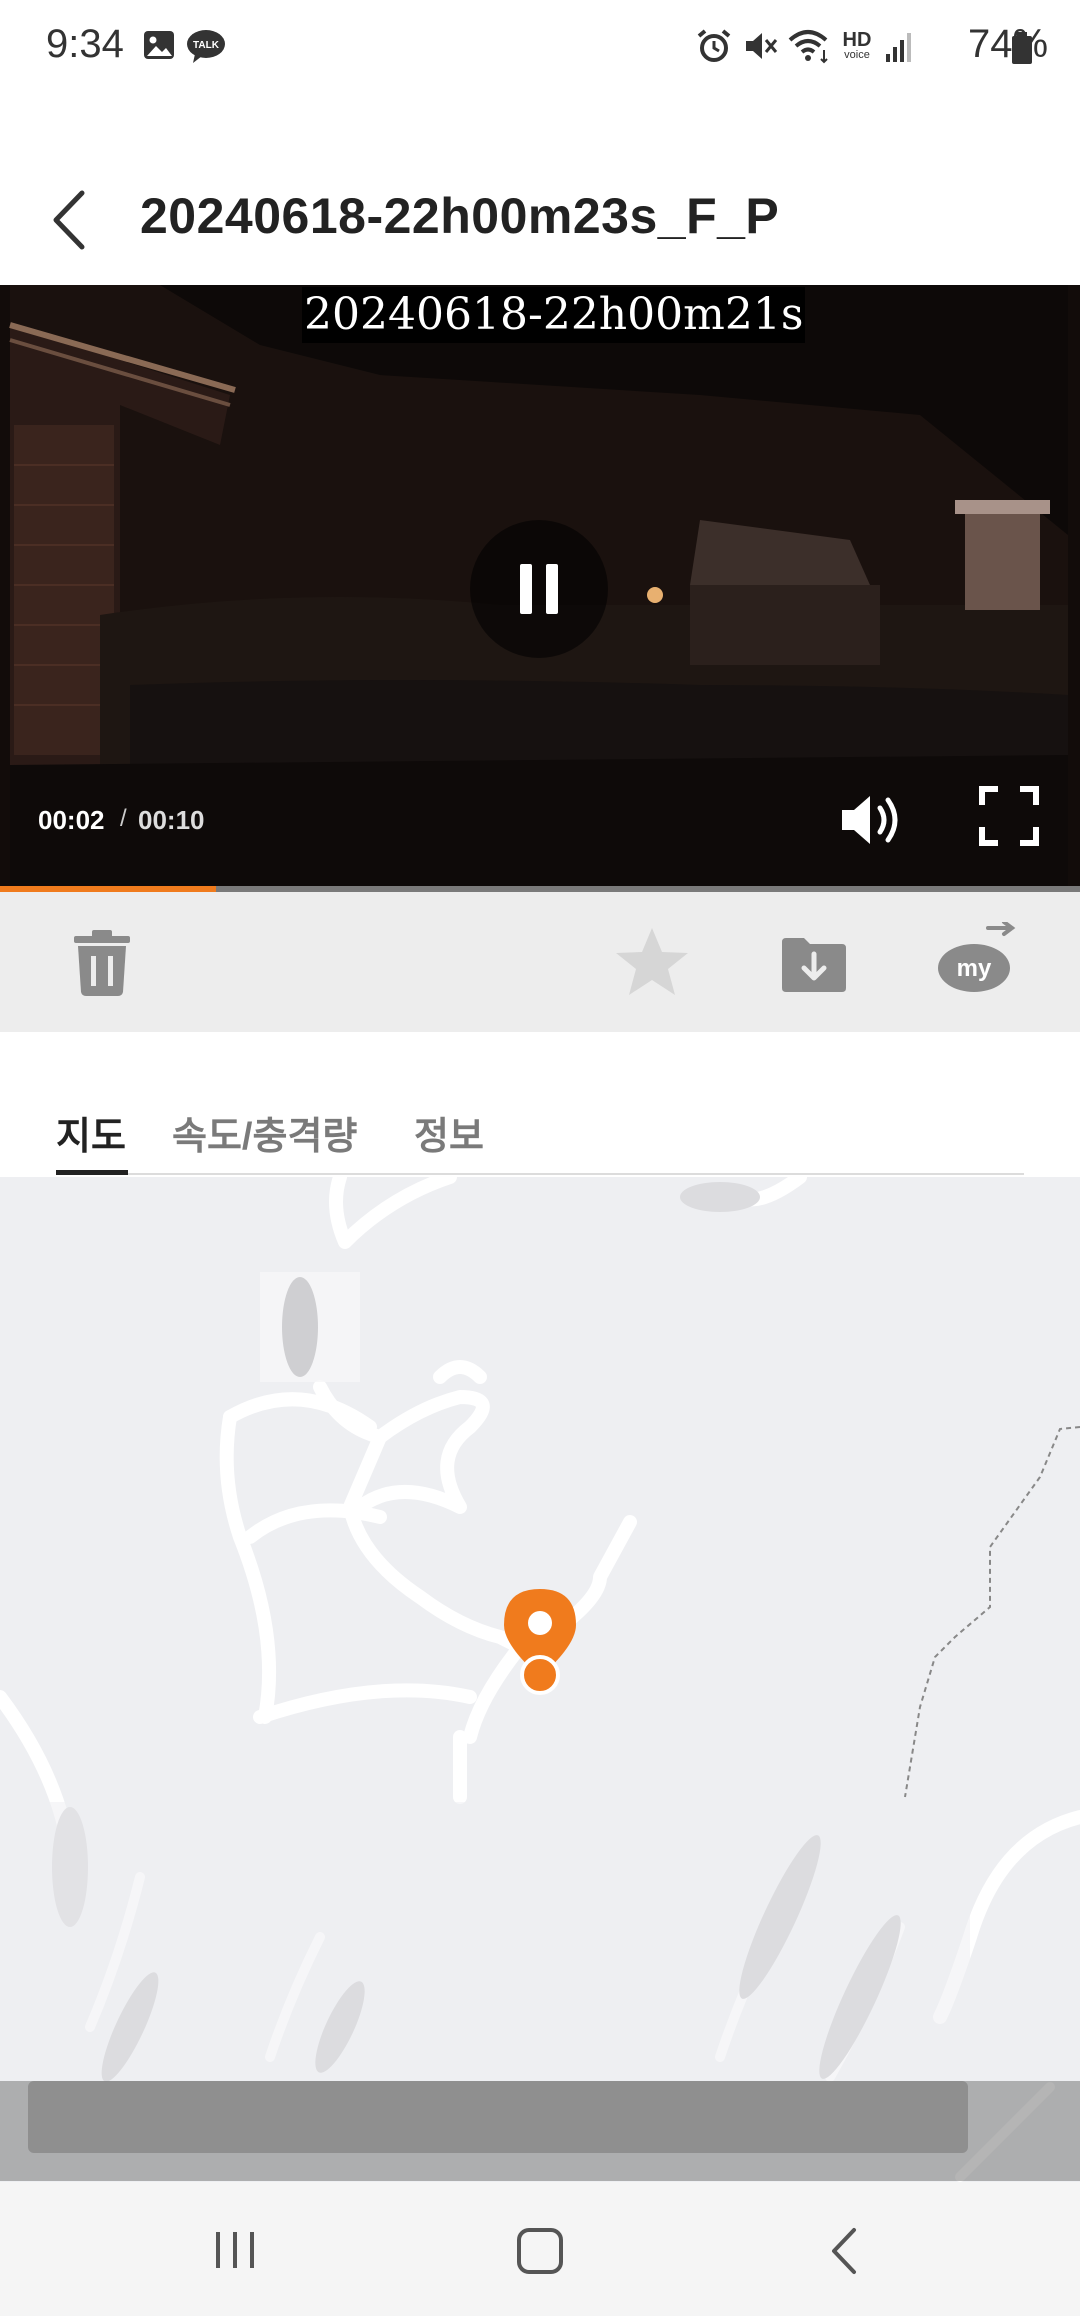 This screenshot has width=1080, height=2316. I want to click on map-attribution-bar, so click(540, 2131).